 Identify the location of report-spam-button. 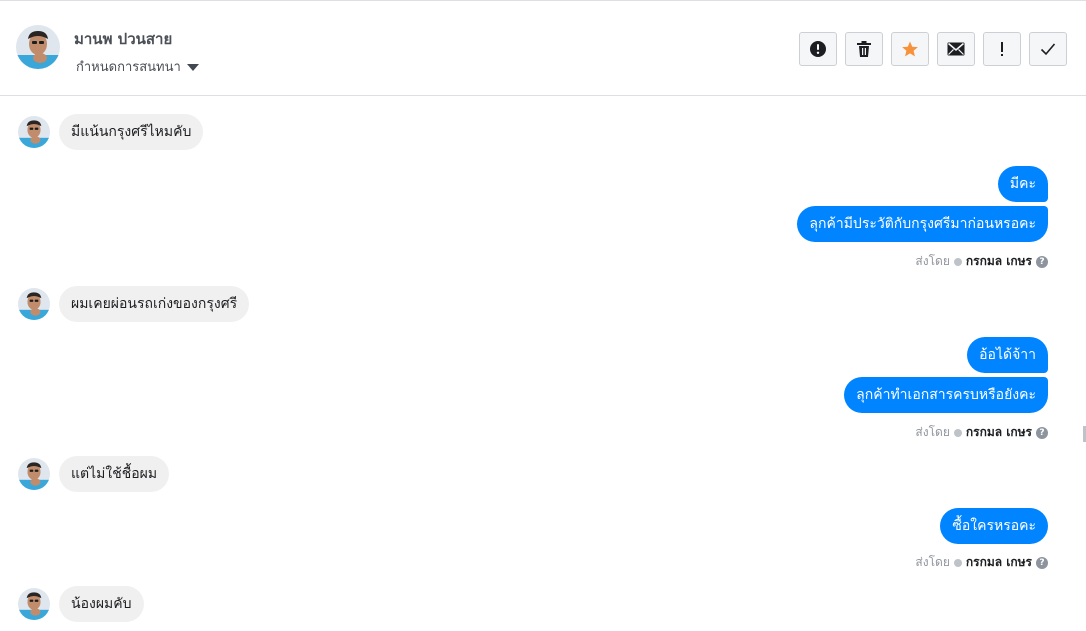
(818, 49).